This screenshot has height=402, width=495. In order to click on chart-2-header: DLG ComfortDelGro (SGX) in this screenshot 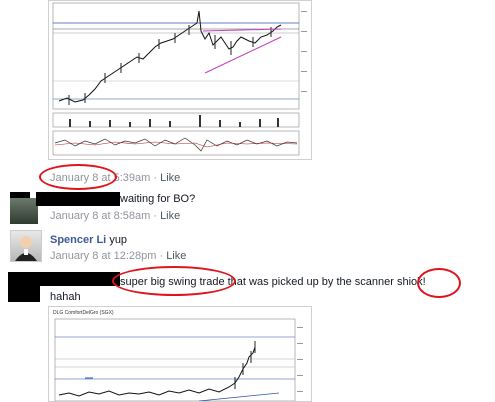, I will do `click(83, 313)`.